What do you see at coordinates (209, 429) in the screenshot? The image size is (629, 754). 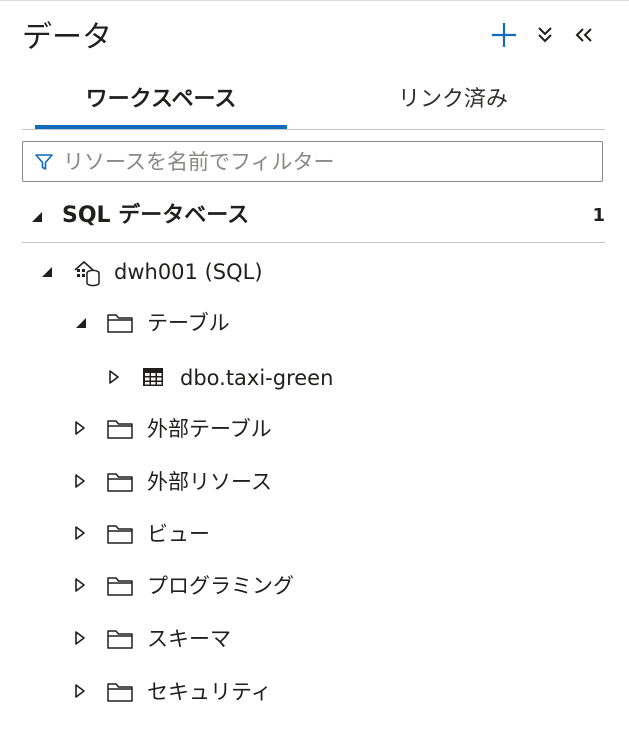 I see `folder-label: 外部テーブル` at bounding box center [209, 429].